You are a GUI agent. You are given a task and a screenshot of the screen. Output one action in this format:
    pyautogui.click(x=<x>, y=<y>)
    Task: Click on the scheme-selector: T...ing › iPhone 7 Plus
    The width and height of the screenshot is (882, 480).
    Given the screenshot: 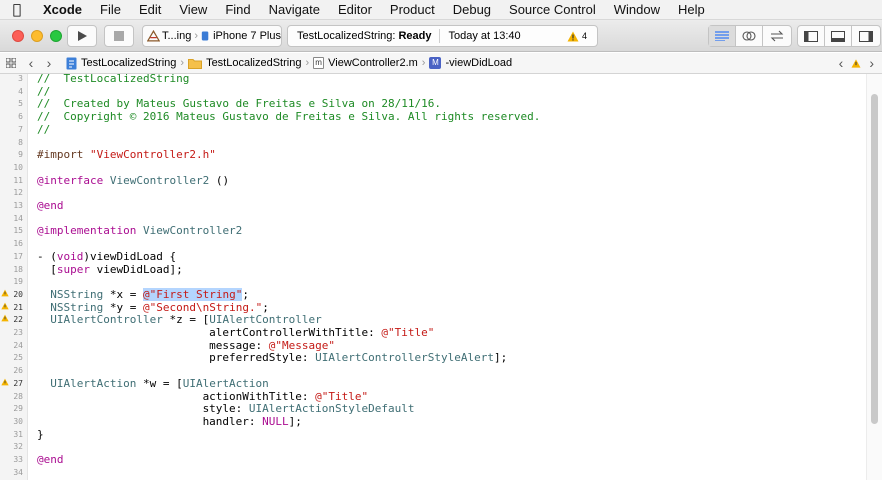 What is the action you would take?
    pyautogui.click(x=212, y=36)
    